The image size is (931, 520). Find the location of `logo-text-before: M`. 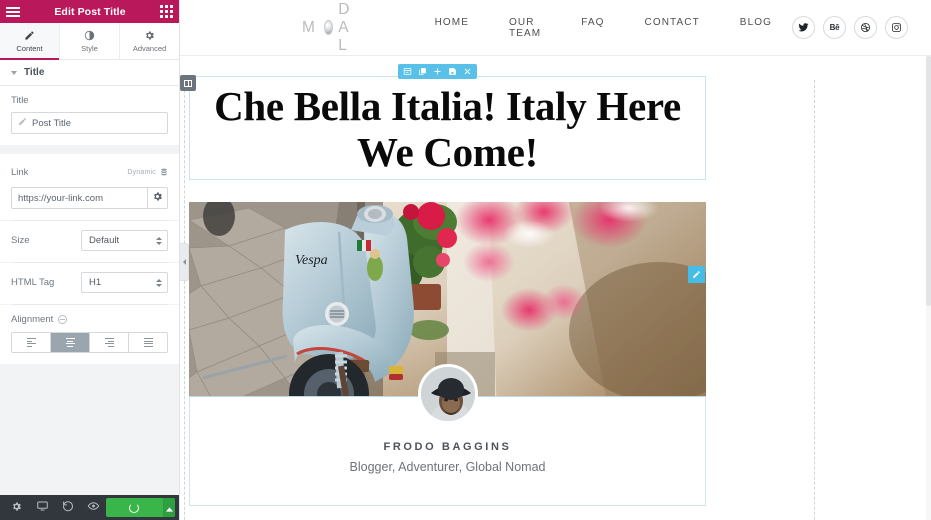

logo-text-before: M is located at coordinates (310, 27).